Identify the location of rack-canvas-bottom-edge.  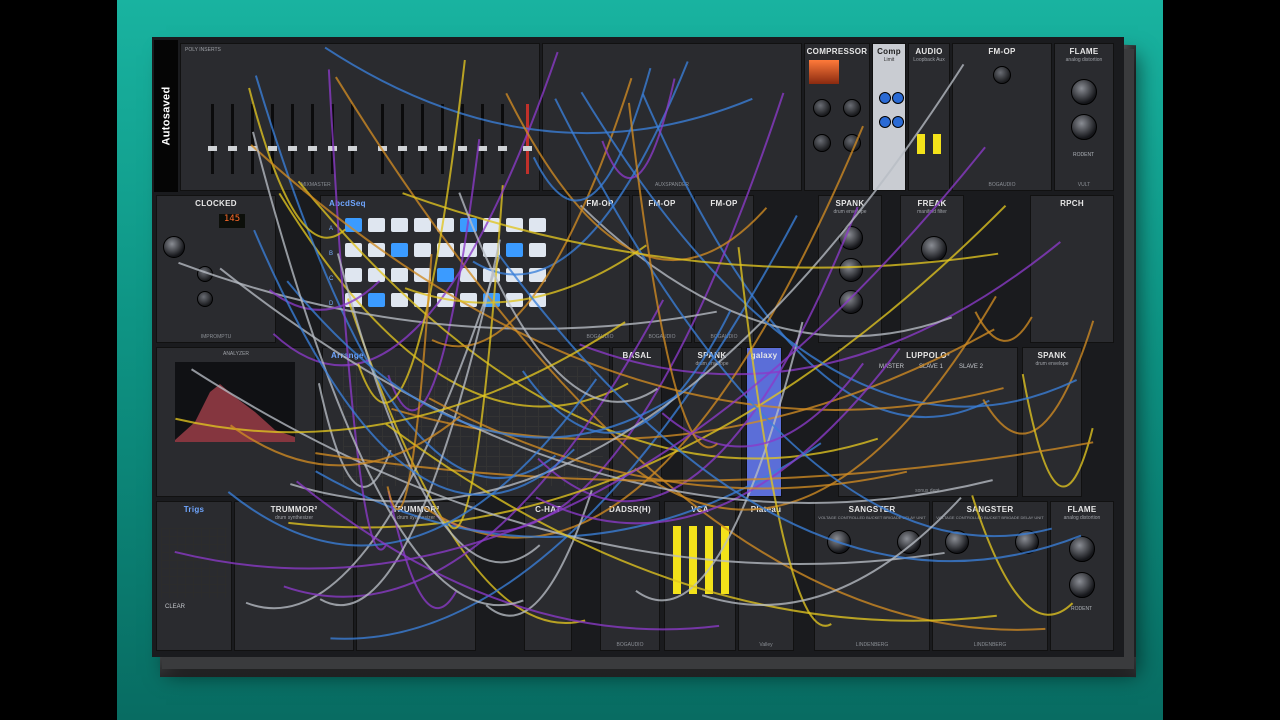
(648, 667).